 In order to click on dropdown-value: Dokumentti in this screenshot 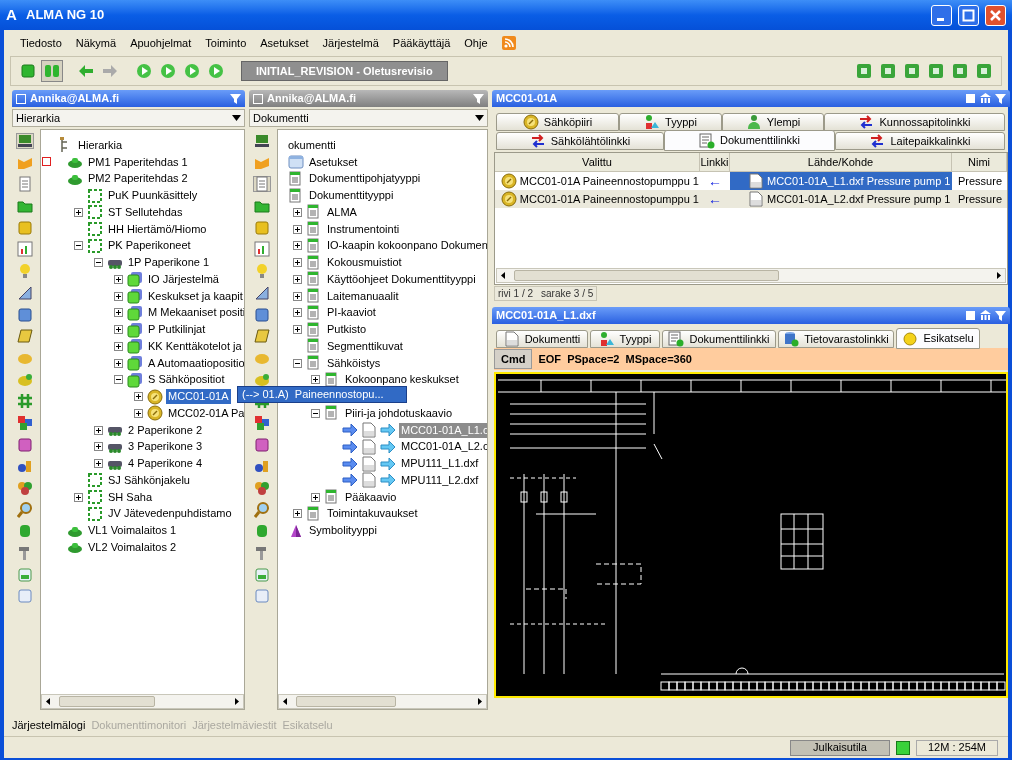, I will do `click(281, 118)`.